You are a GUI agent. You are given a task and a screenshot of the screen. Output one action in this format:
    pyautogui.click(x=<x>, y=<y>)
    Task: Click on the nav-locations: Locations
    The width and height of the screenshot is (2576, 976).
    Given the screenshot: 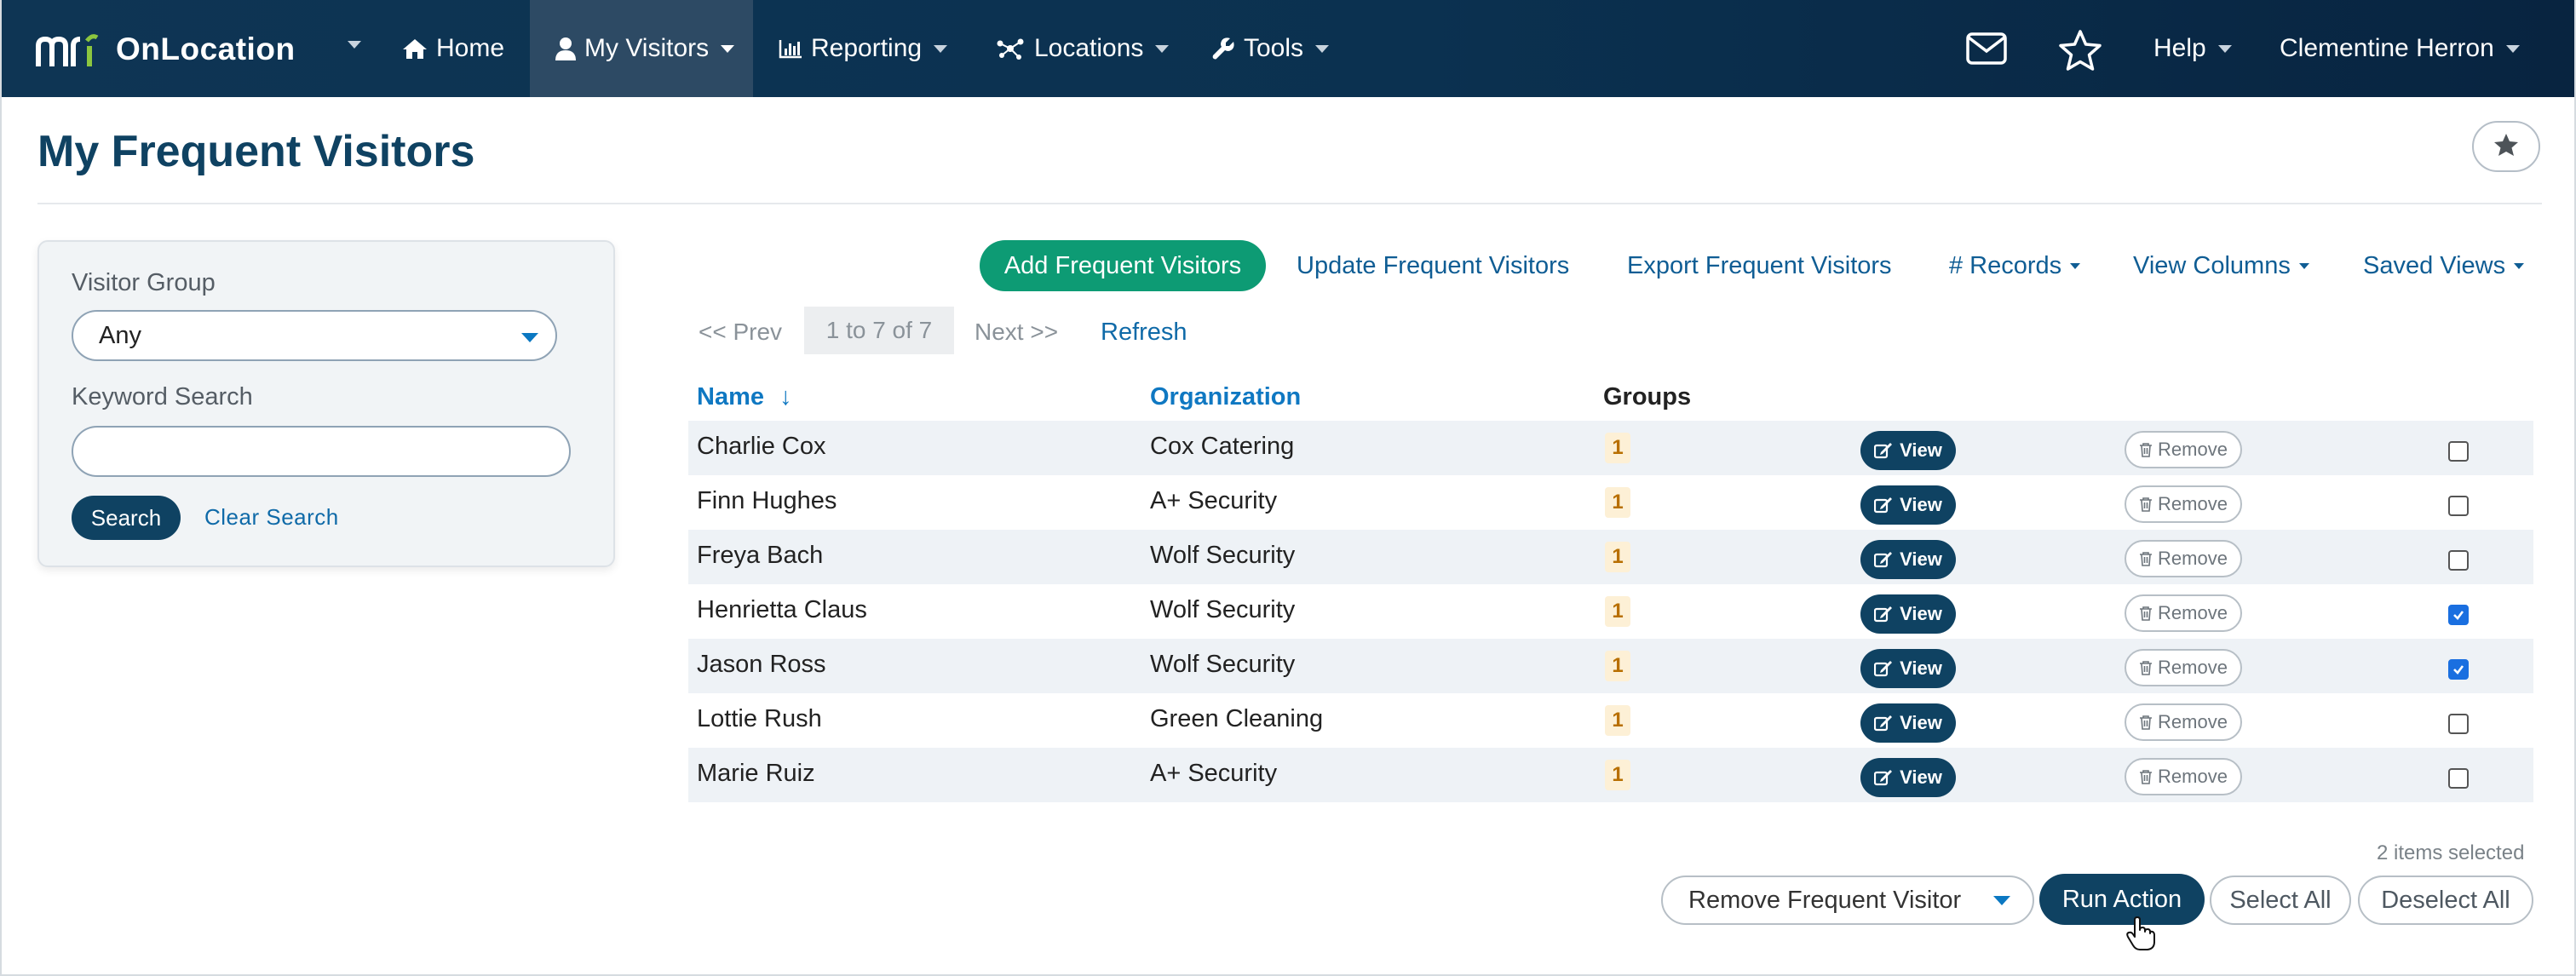 What is the action you would take?
    pyautogui.click(x=1082, y=48)
    